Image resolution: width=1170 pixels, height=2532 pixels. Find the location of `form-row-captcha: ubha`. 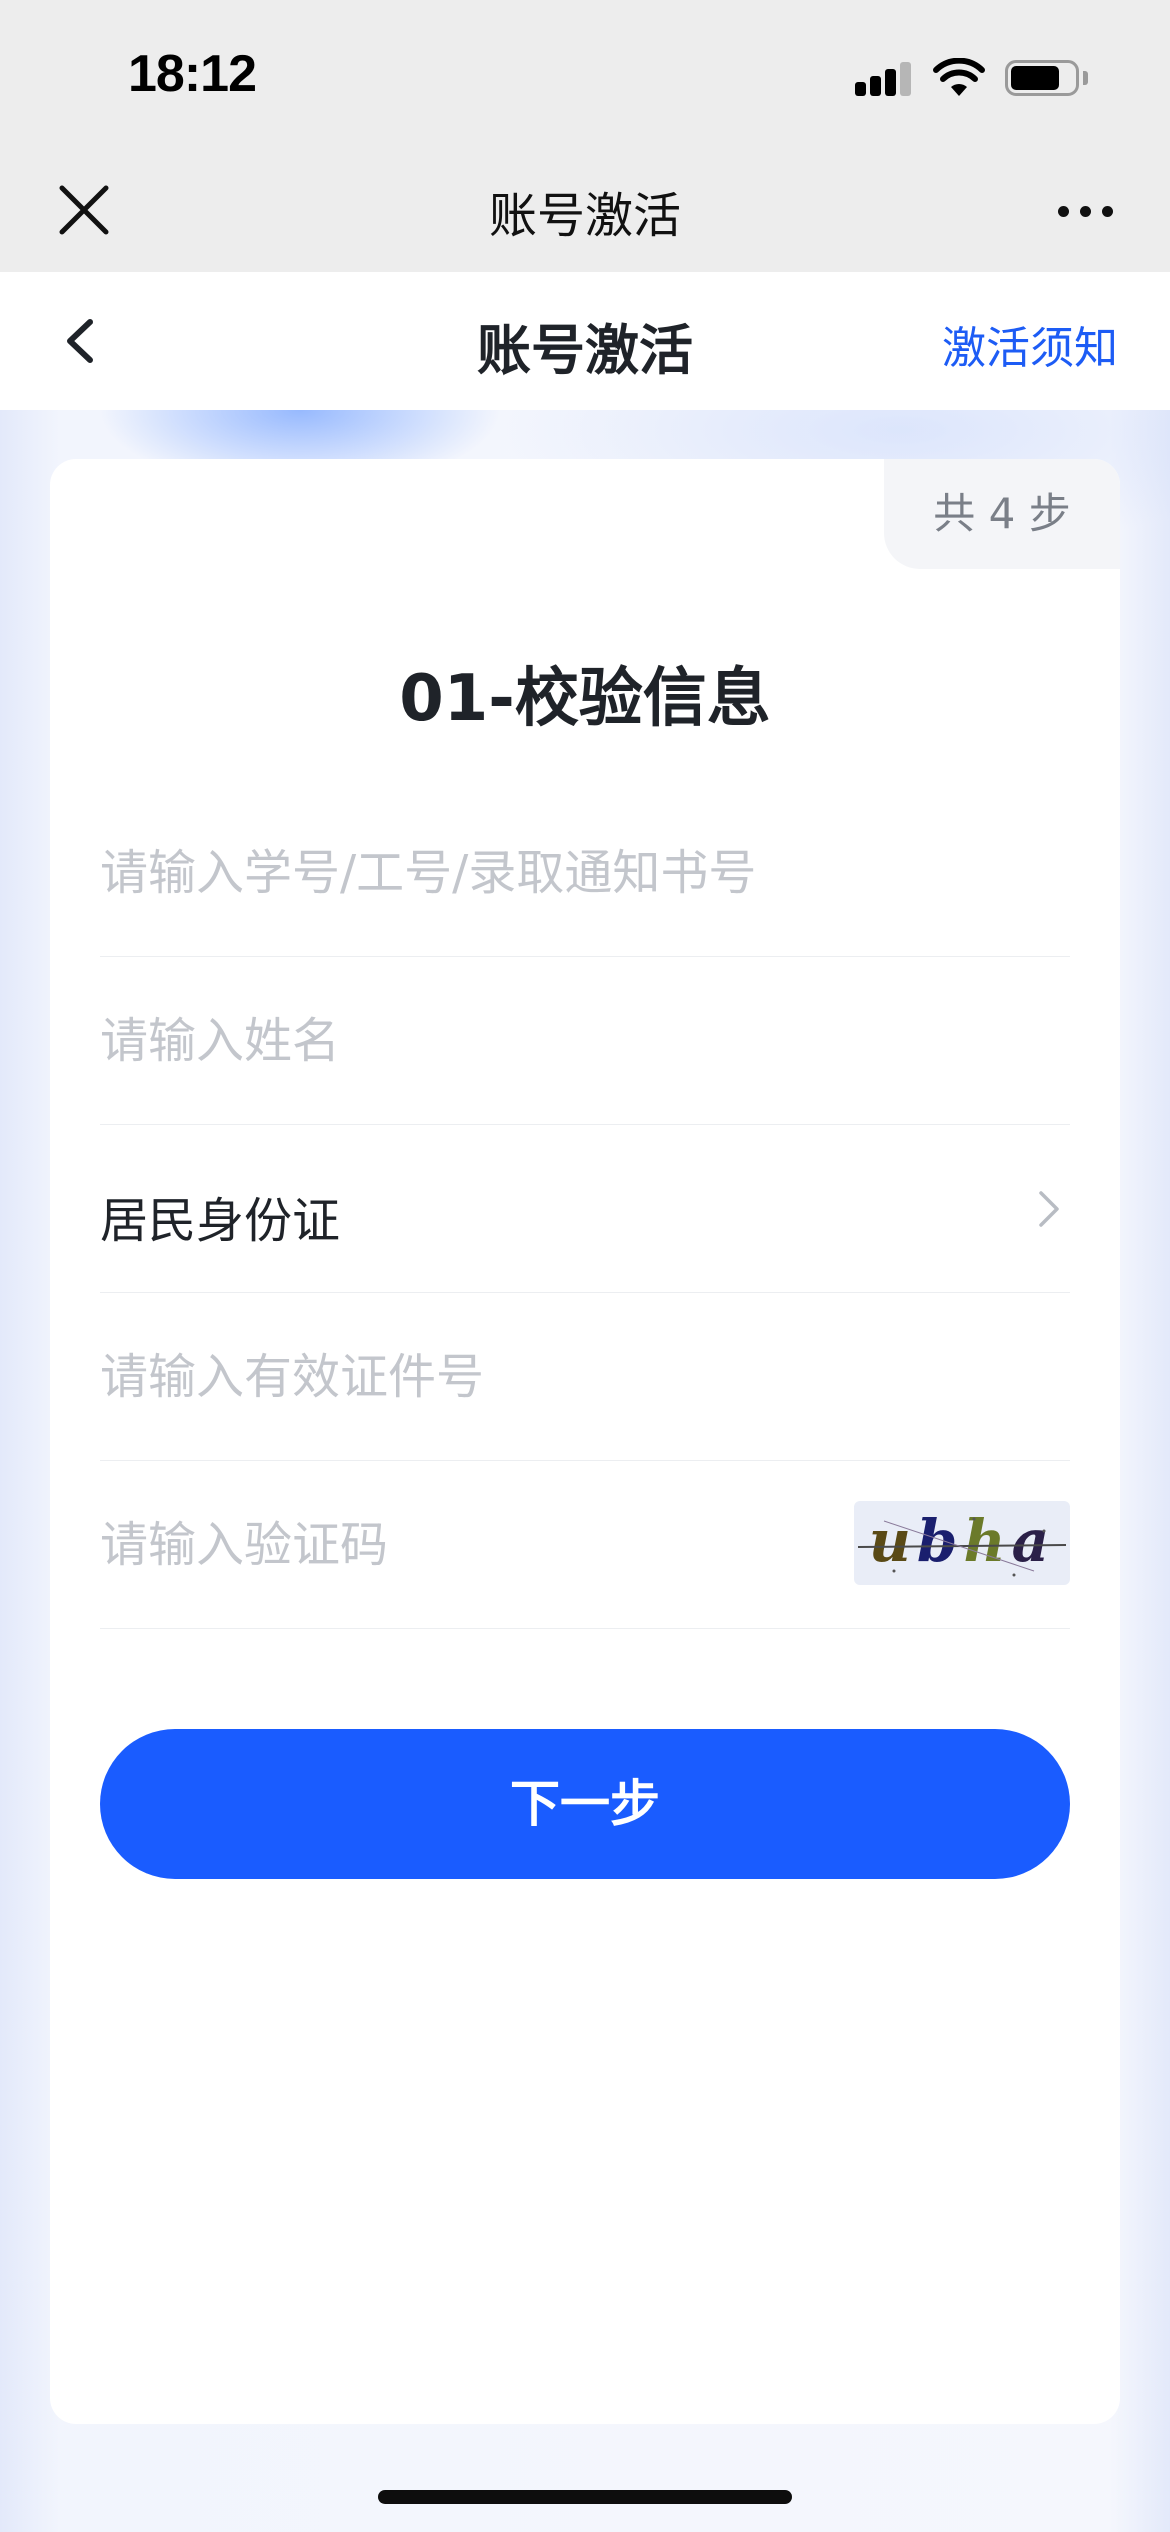

form-row-captcha: ubha is located at coordinates (585, 1545).